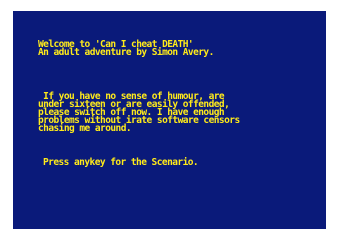 The width and height of the screenshot is (337, 241). What do you see at coordinates (126, 52) in the screenshot?
I see `author-line: An adult adventure by Simon Avery.` at bounding box center [126, 52].